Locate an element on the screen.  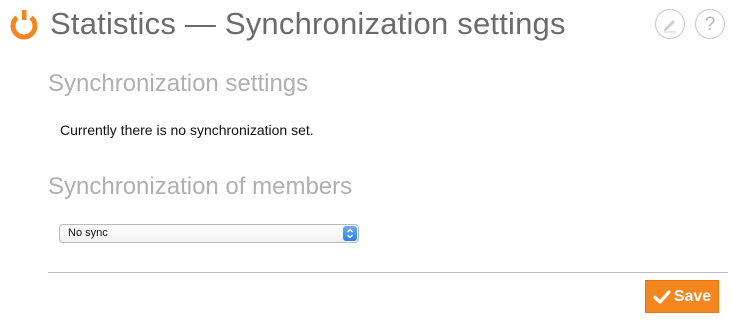
pencil-icon is located at coordinates (670, 26).